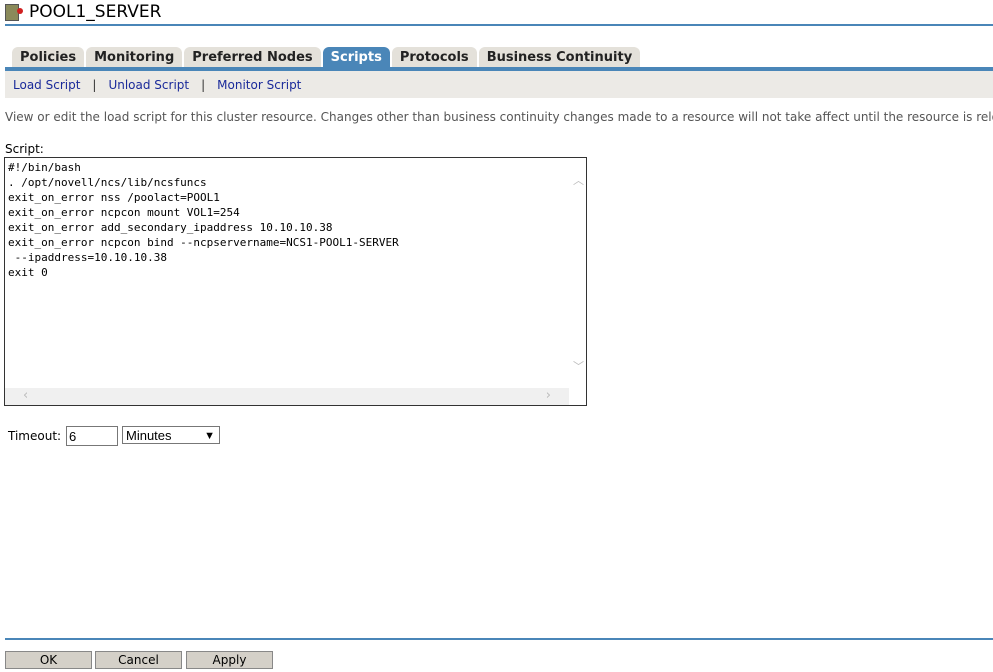 The image size is (993, 672). Describe the element at coordinates (149, 435) in the screenshot. I see `timeout-unit-value: Minutes` at that location.